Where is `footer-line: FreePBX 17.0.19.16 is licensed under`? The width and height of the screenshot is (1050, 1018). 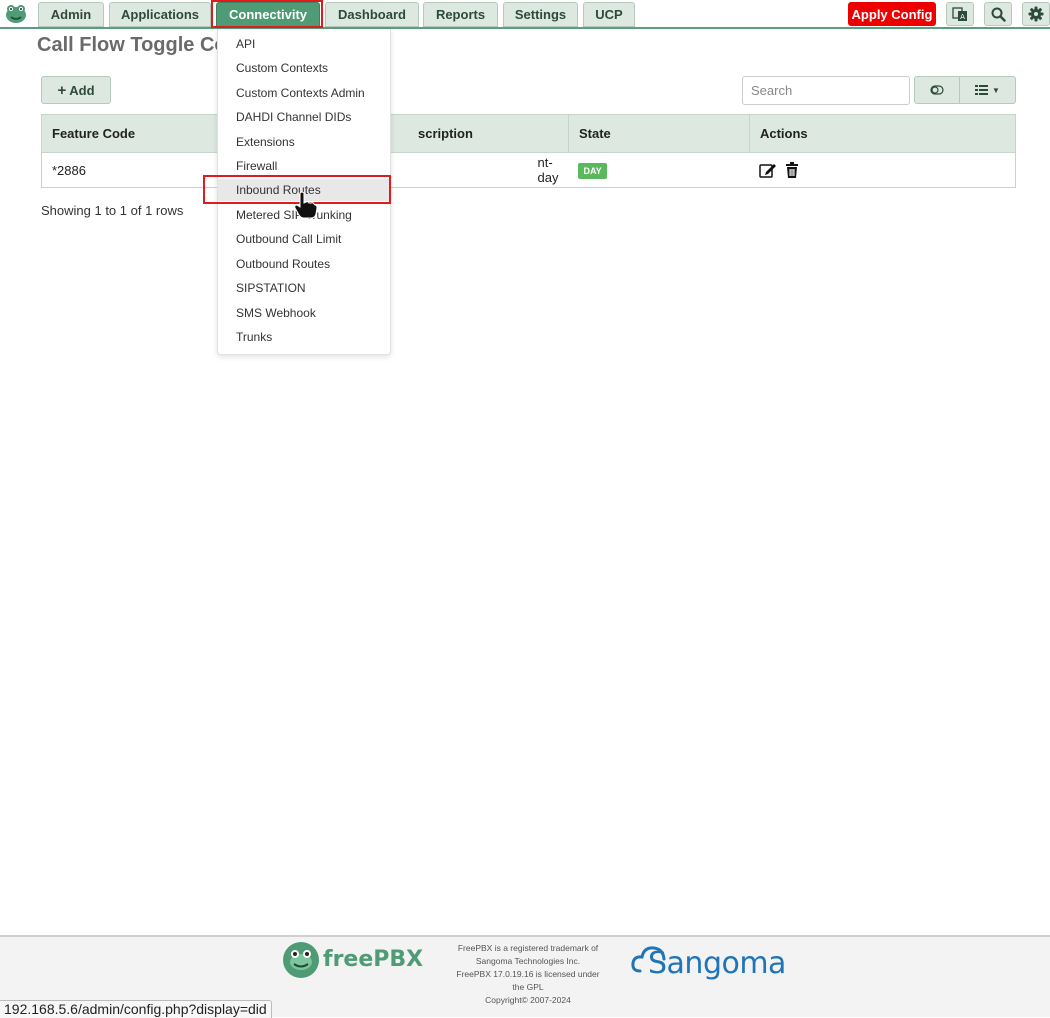 footer-line: FreePBX 17.0.19.16 is licensed under is located at coordinates (528, 974).